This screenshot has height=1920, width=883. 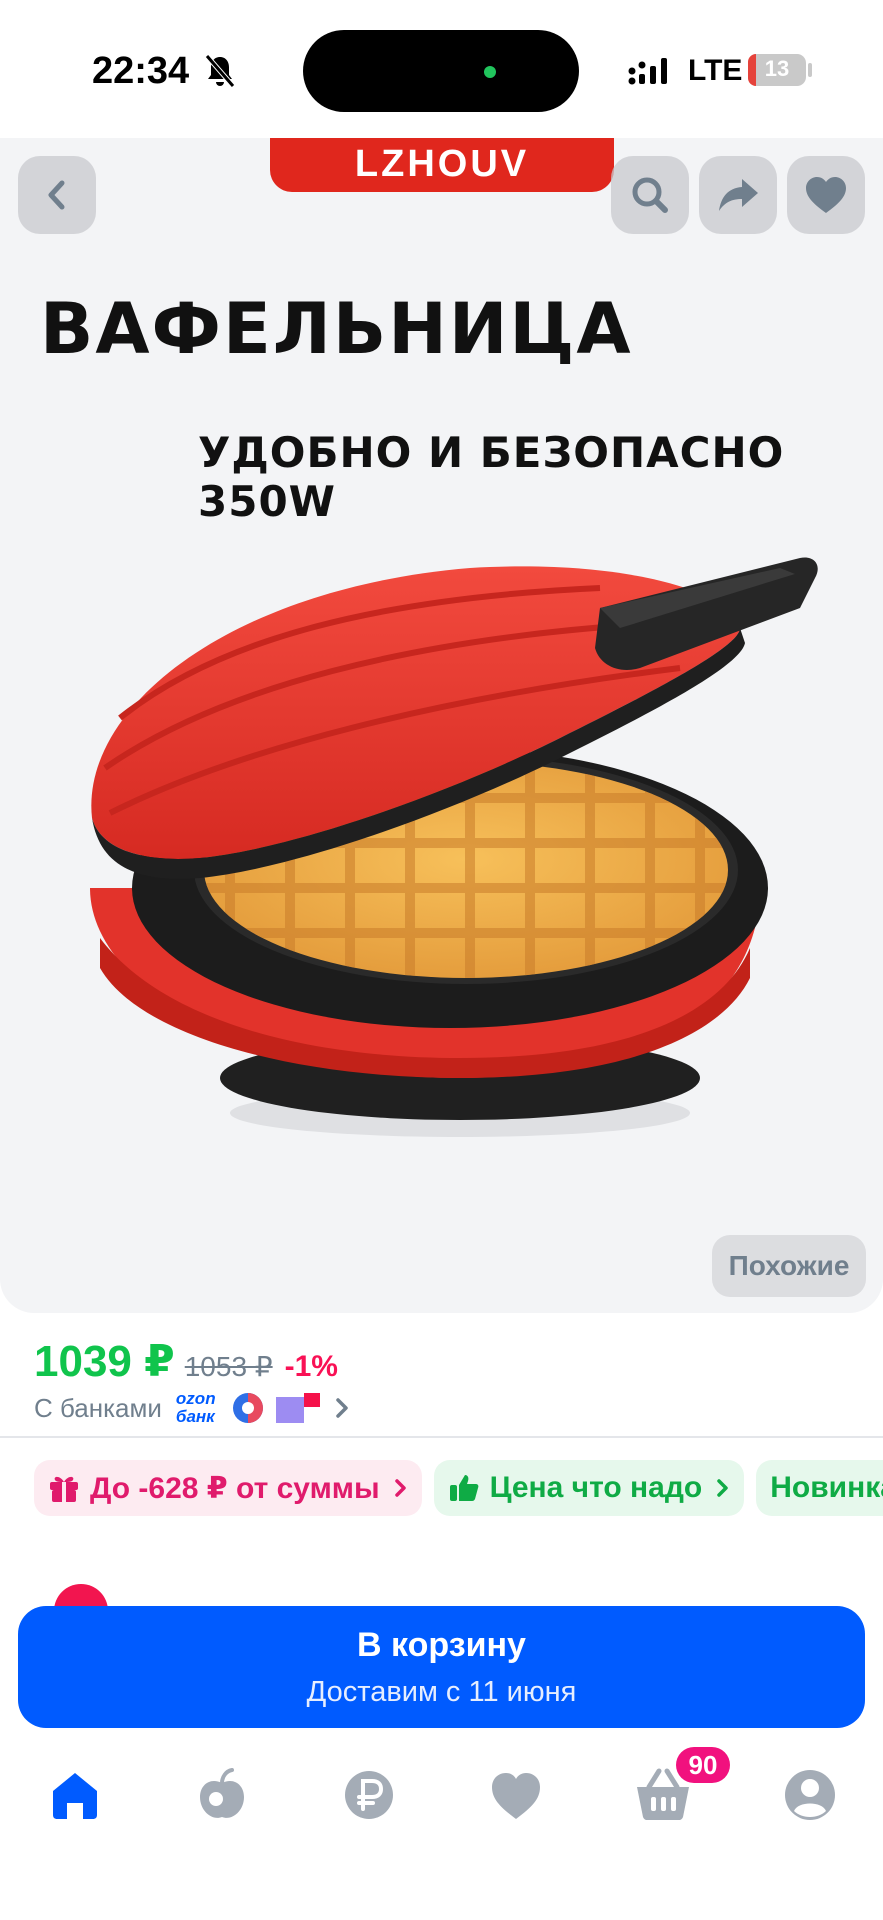 I want to click on product-image-headline: ВАФЕЛЬНИЦА, so click(x=336, y=329).